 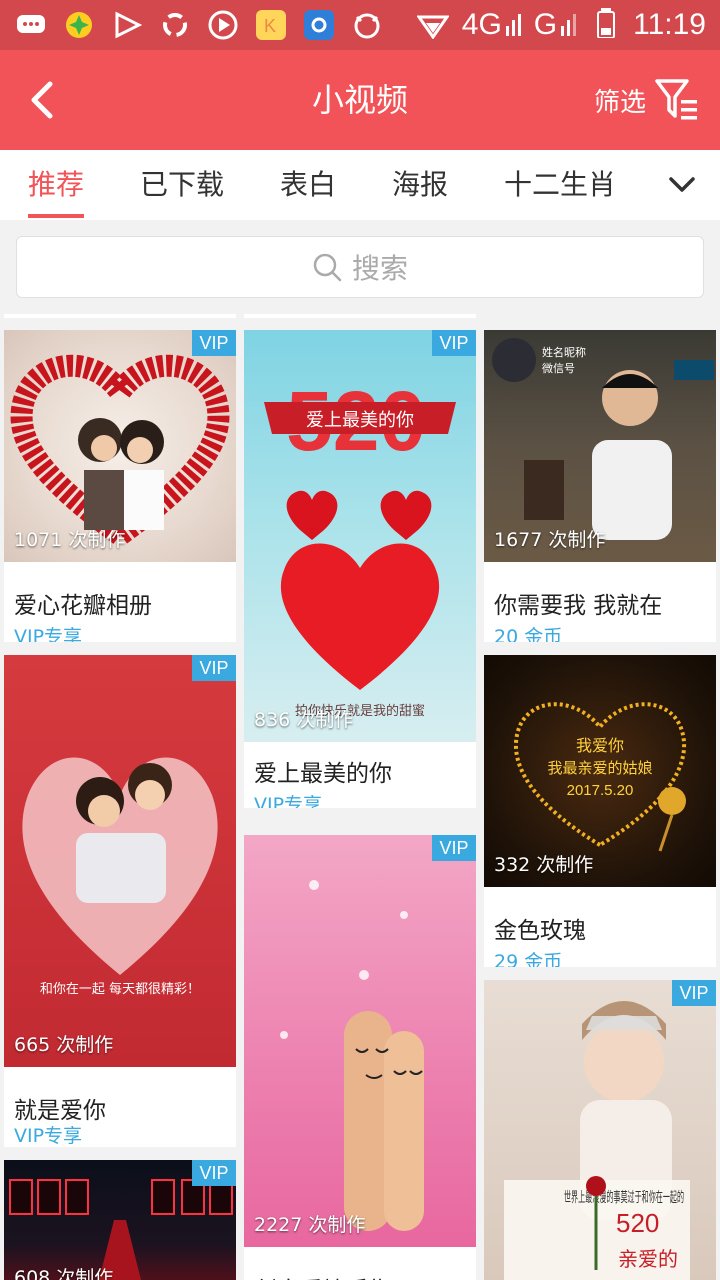 I want to click on status-bar: K 4G G 11:19, so click(x=360, y=25).